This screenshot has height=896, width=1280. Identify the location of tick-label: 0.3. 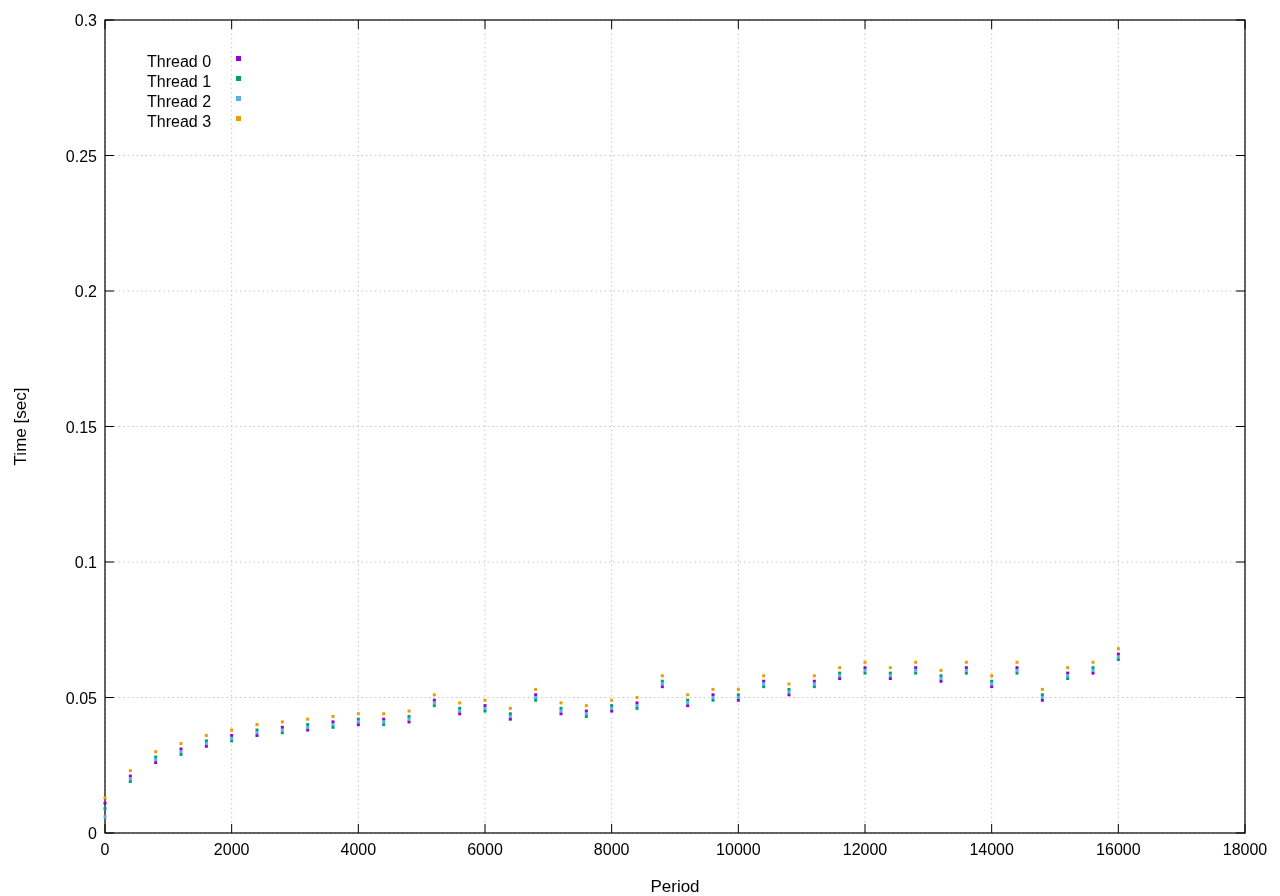
(85, 20).